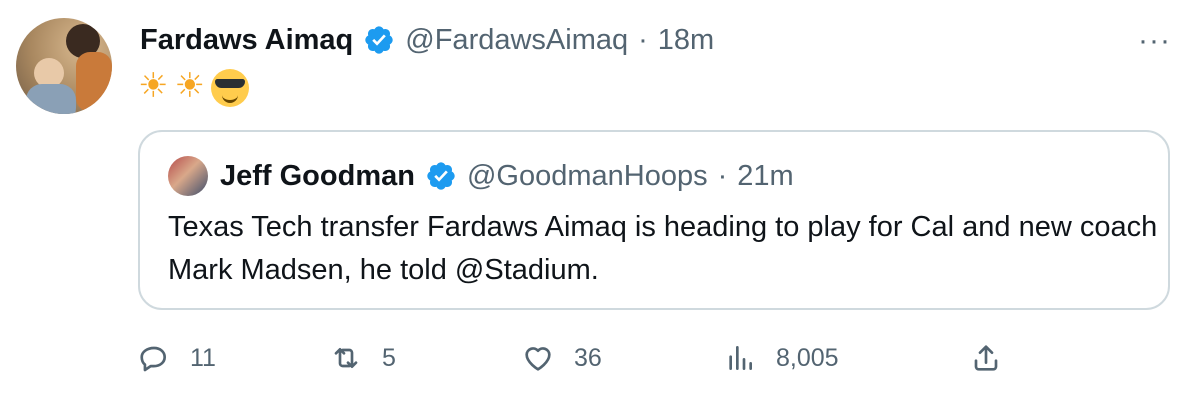 The image size is (1200, 399). I want to click on views-icon, so click(740, 358).